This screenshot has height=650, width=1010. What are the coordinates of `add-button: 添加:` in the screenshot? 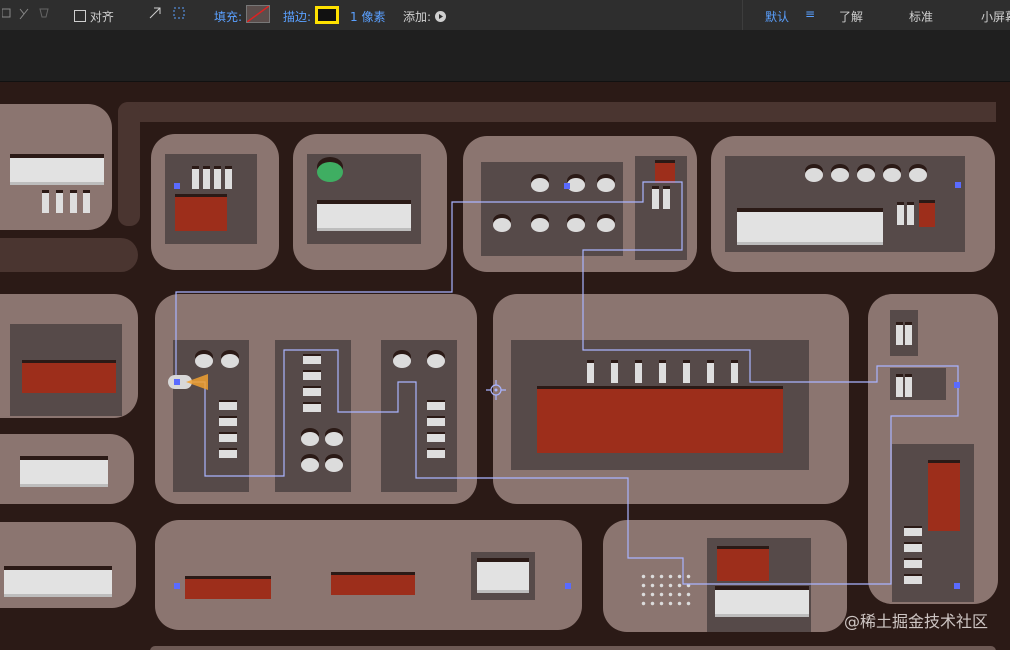 It's located at (424, 16).